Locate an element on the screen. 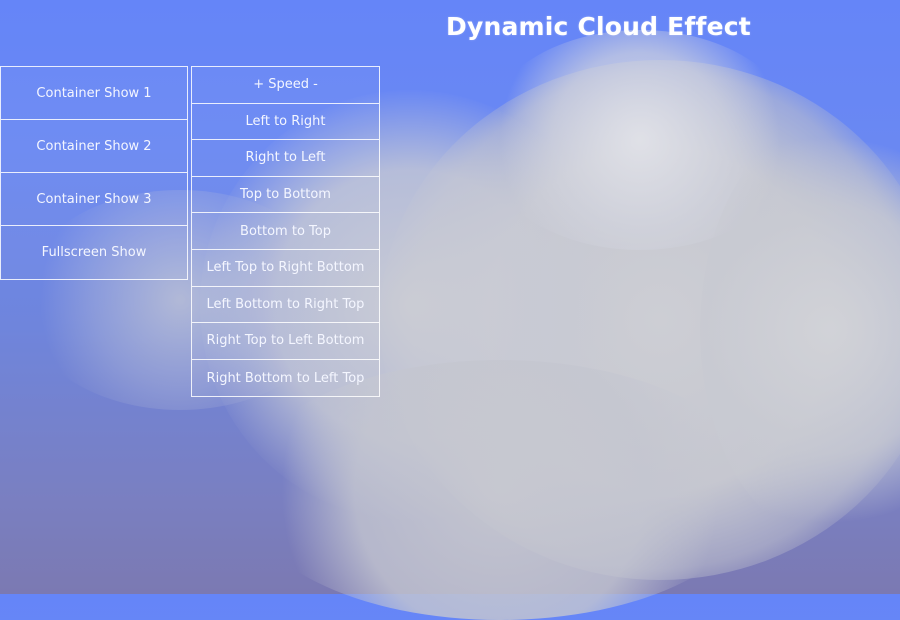 This screenshot has height=620, width=900. bottom-to-top-button: Bottom to Top is located at coordinates (285, 231).